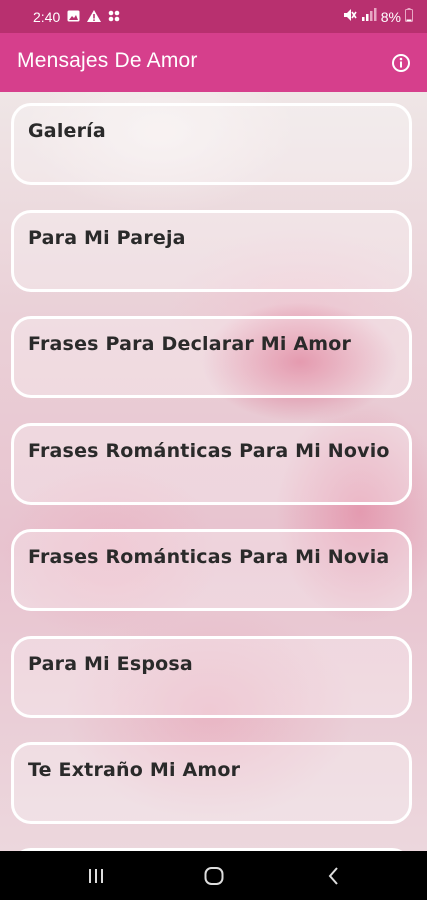 The image size is (427, 900). Describe the element at coordinates (134, 770) in the screenshot. I see `menu-item-label: Te Extraño Mi Amor` at that location.